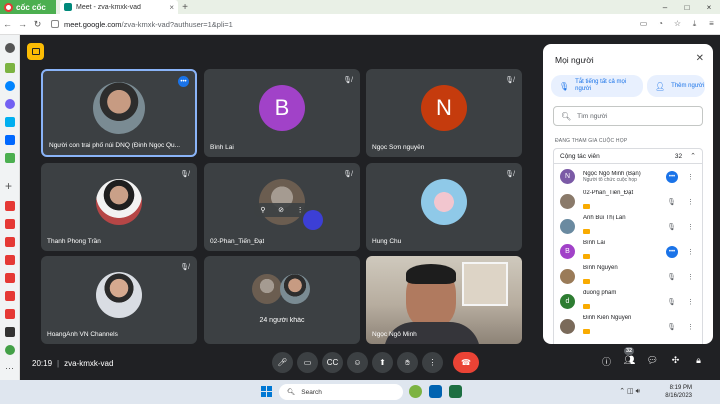 Image resolution: width=720 pixels, height=404 pixels. What do you see at coordinates (10, 140) in the screenshot?
I see `zalo-icon` at bounding box center [10, 140].